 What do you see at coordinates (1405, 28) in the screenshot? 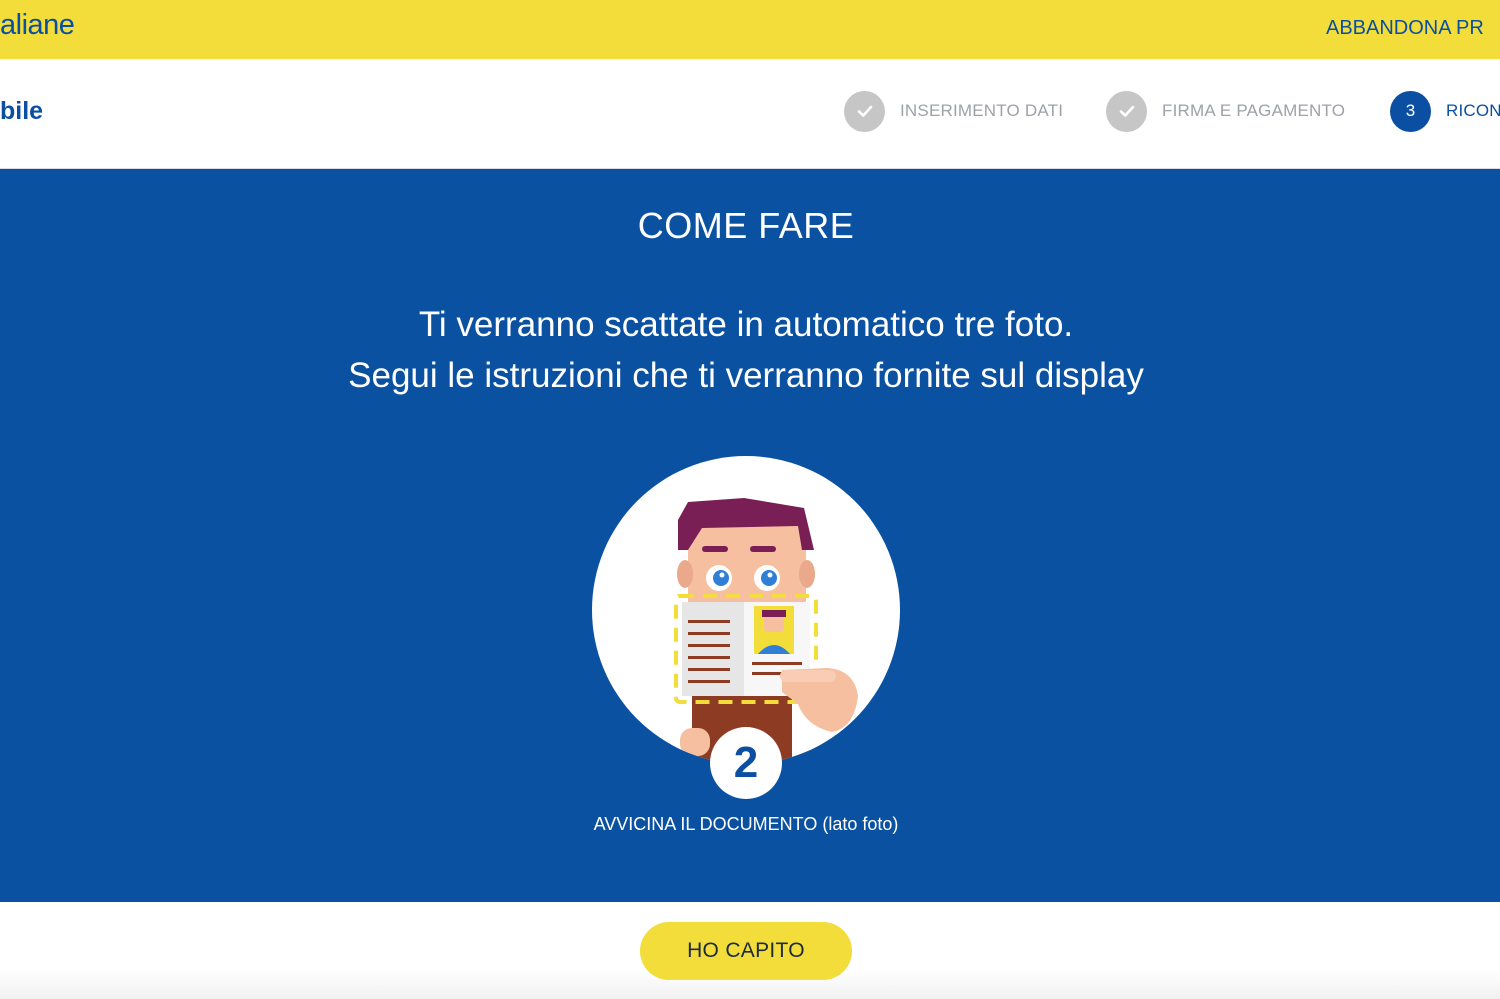
I see `abandon-process-link: ABBANDONA PR` at bounding box center [1405, 28].